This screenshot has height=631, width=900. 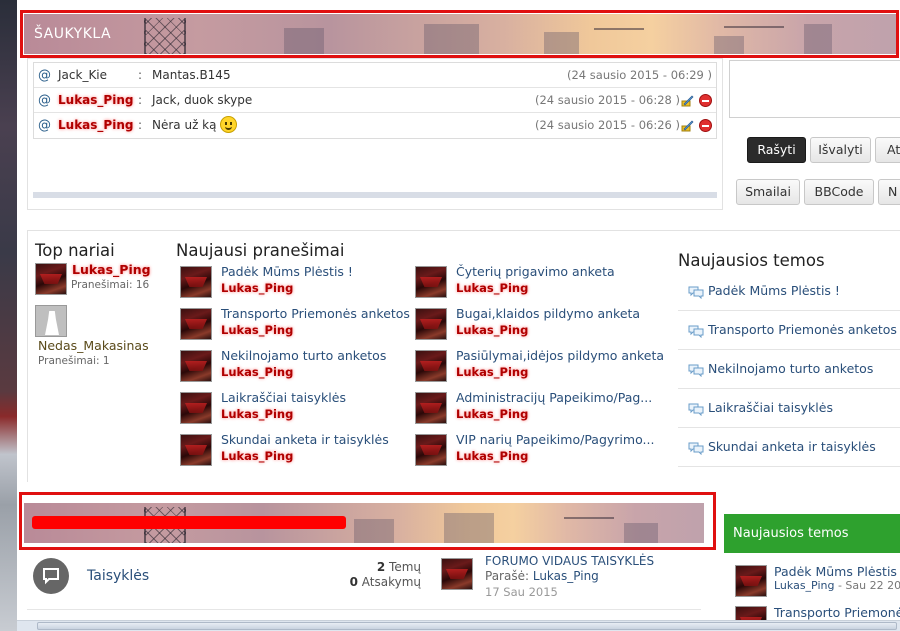 What do you see at coordinates (770, 407) in the screenshot?
I see `topic-title: Laikraščiai taisyklės` at bounding box center [770, 407].